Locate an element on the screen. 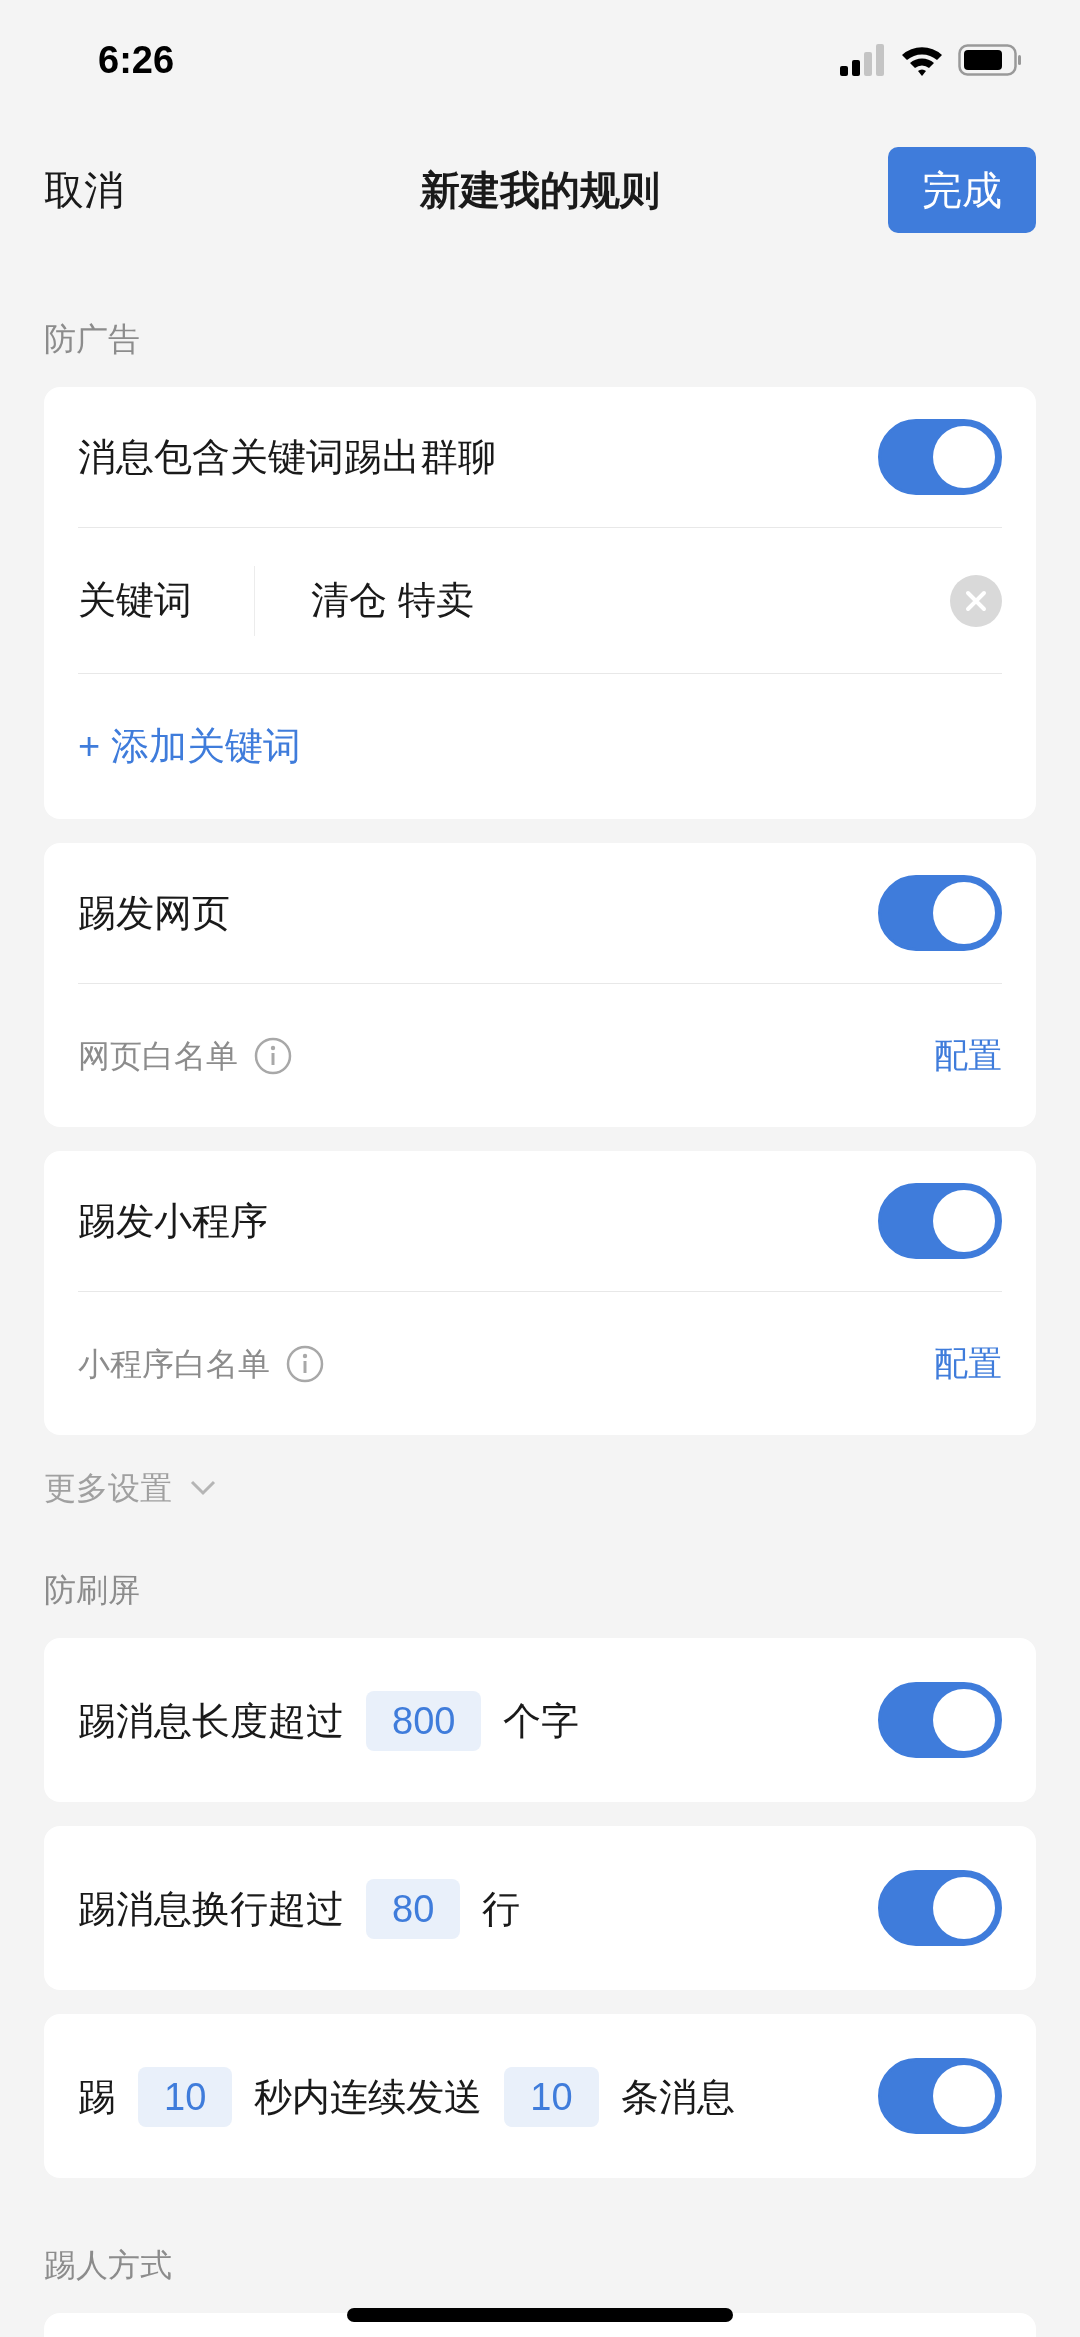 This screenshot has width=1080, height=2337. keyword-field: 清仓 特卖 is located at coordinates (630, 600).